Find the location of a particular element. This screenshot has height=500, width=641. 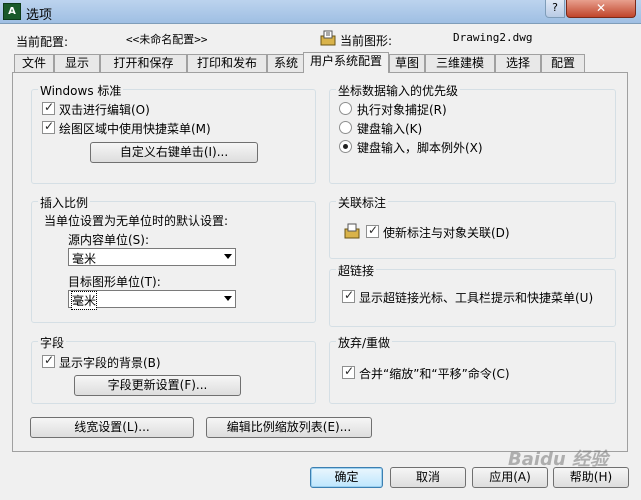

tab-system: 系统 is located at coordinates (286, 63).